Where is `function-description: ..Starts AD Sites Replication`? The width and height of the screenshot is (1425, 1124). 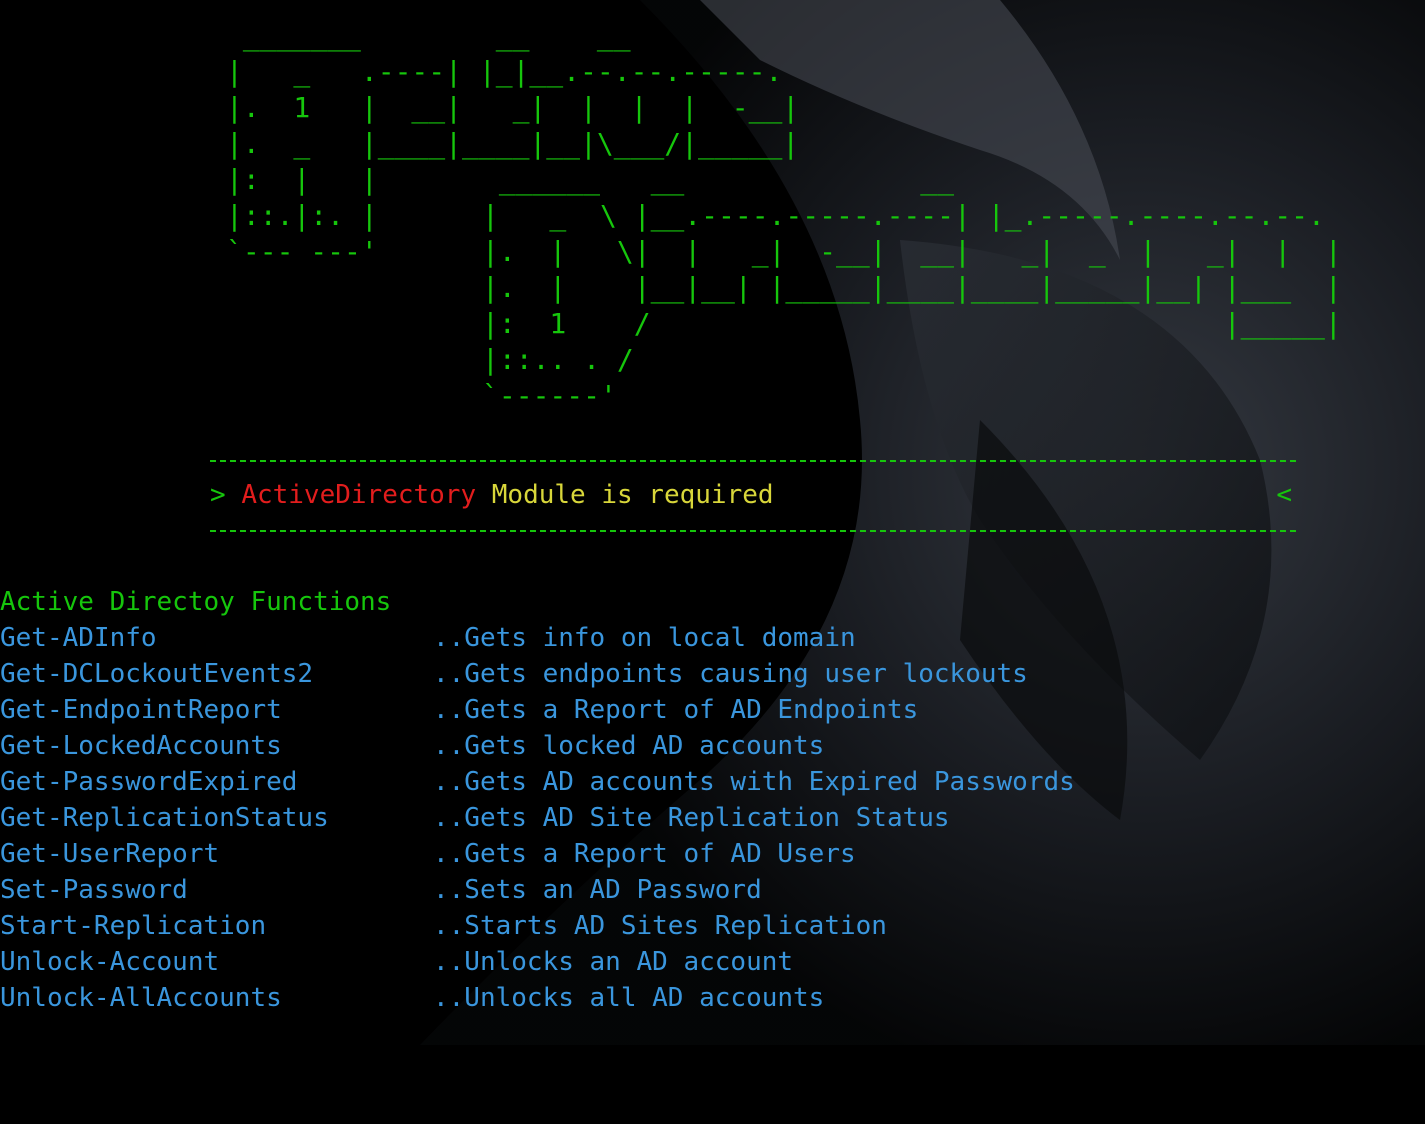
function-description: ..Starts AD Sites Replication is located at coordinates (660, 926).